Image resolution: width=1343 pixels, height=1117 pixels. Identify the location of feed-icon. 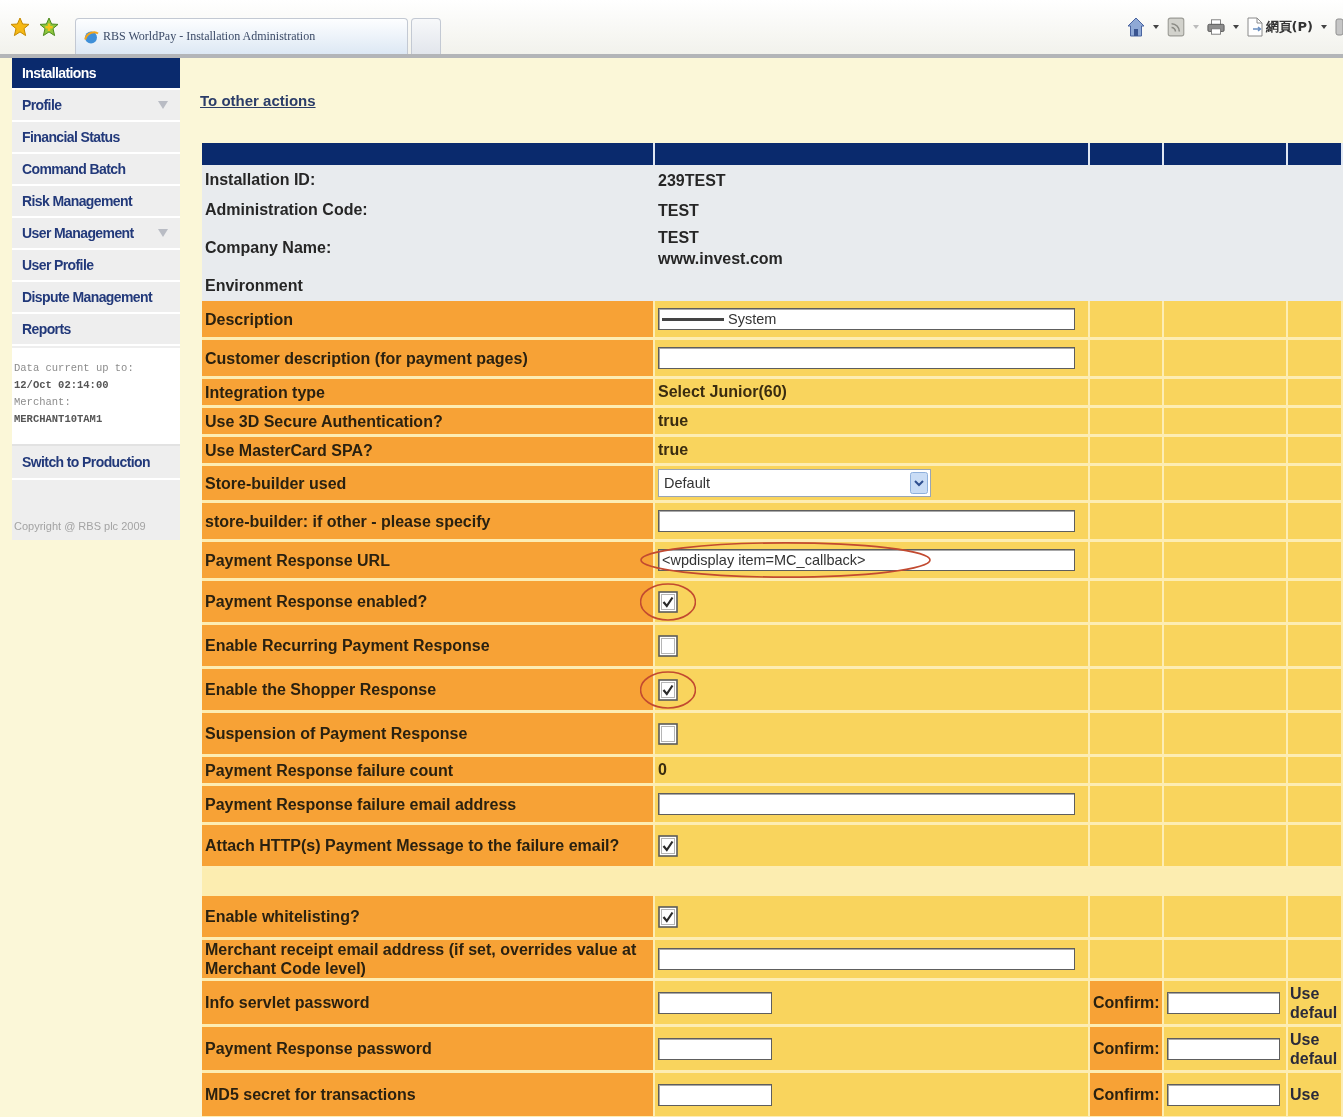
(1175, 27).